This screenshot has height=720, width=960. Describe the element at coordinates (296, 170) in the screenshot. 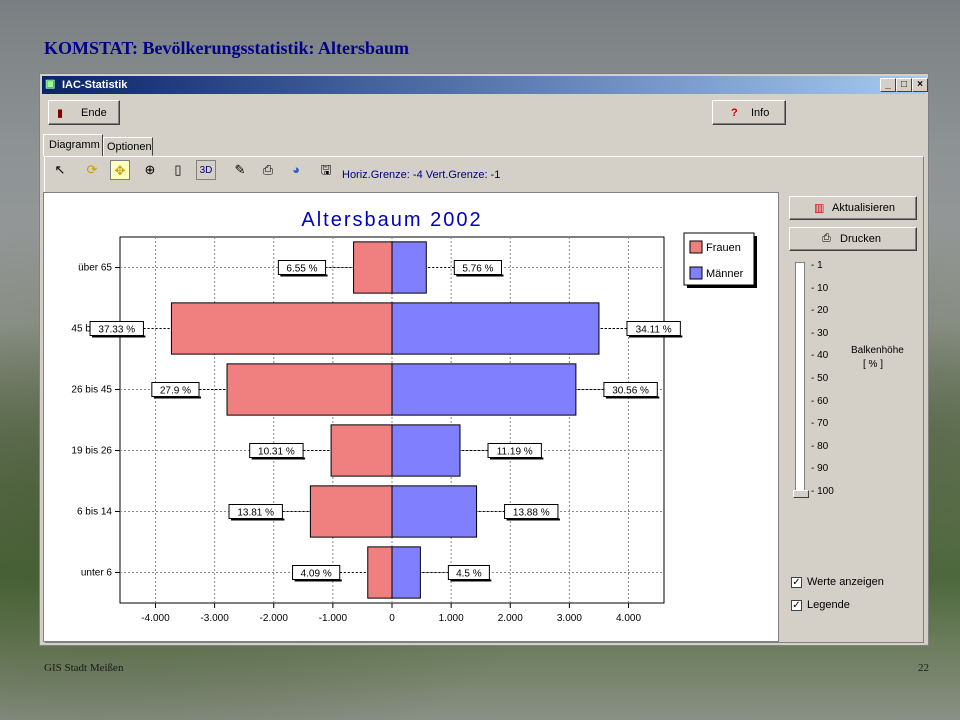

I see `color-palette-icon: ◕` at that location.